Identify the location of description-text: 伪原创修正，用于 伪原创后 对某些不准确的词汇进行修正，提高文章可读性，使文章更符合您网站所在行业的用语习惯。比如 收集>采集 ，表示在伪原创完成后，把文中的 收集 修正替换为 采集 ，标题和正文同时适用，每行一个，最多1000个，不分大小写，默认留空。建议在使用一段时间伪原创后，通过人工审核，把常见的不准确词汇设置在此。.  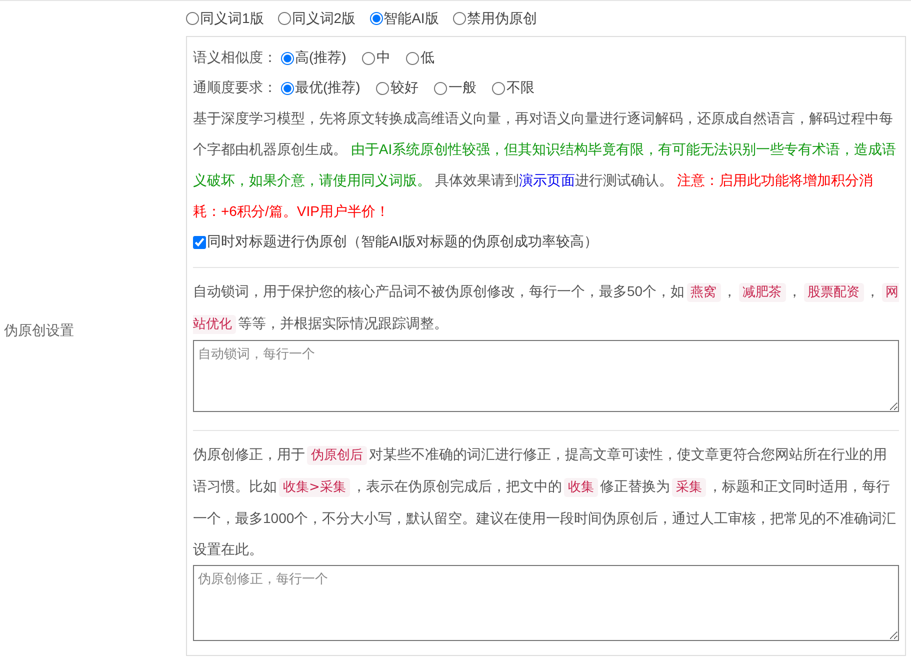
(545, 502).